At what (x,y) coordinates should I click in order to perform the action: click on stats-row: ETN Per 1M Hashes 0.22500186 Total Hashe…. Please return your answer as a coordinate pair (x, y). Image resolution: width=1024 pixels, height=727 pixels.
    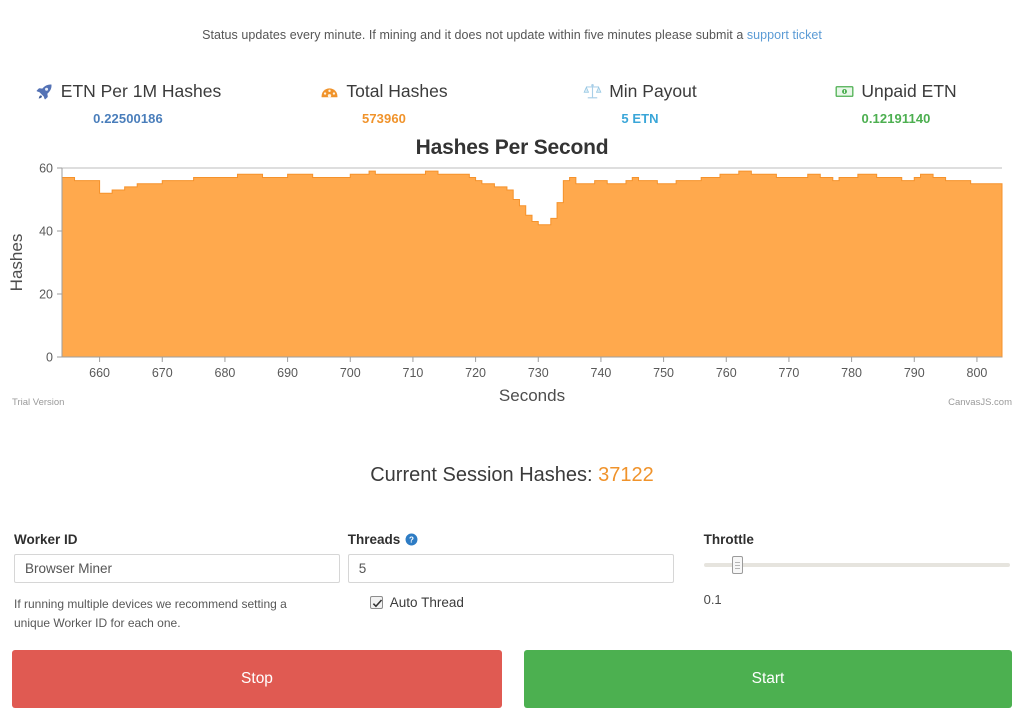
    Looking at the image, I should click on (512, 103).